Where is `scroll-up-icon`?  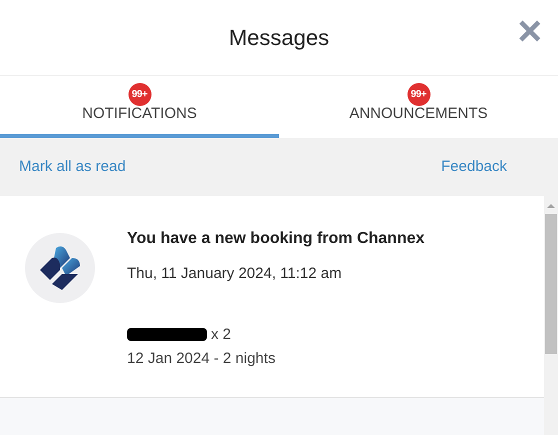
scroll-up-icon is located at coordinates (551, 206).